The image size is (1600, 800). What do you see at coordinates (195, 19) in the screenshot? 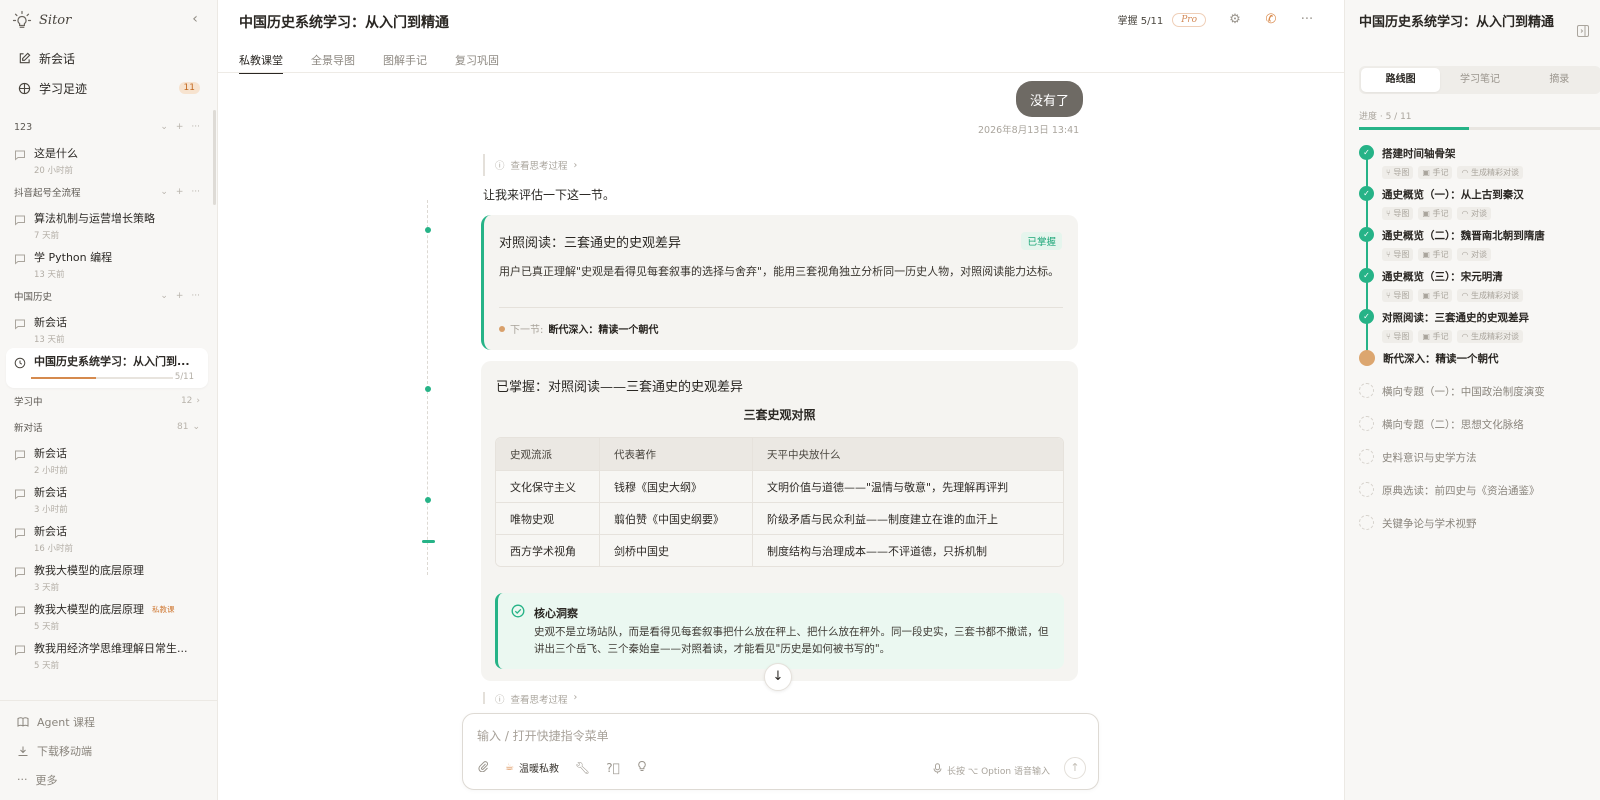
I see `collapse-sidebar-icon: ‹` at bounding box center [195, 19].